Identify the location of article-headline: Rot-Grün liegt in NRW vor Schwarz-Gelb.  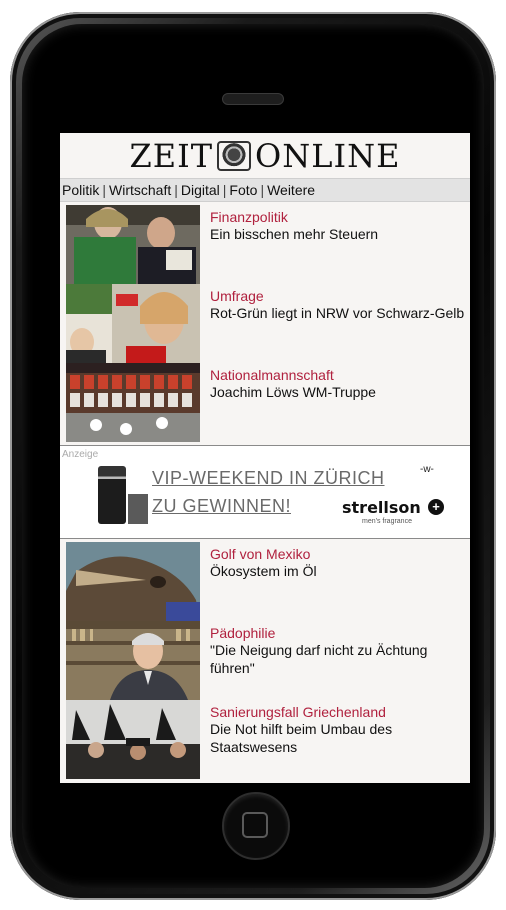
(337, 313).